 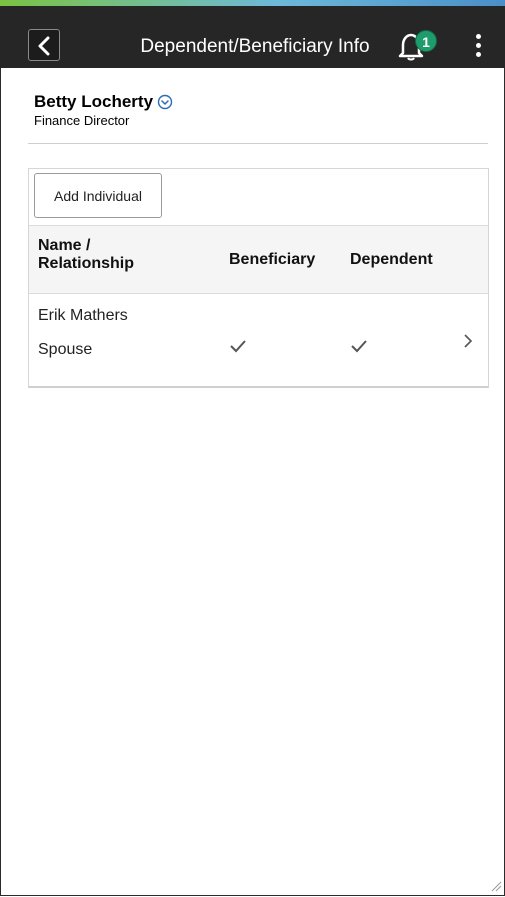 I want to click on person-name: Betty Locherty, so click(x=94, y=101).